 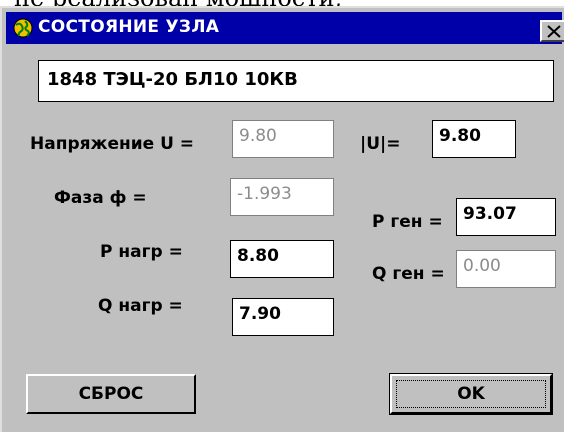 What do you see at coordinates (129, 27) in the screenshot?
I see `dialog-title: СОСТОЯНИЕ УЗЛА` at bounding box center [129, 27].